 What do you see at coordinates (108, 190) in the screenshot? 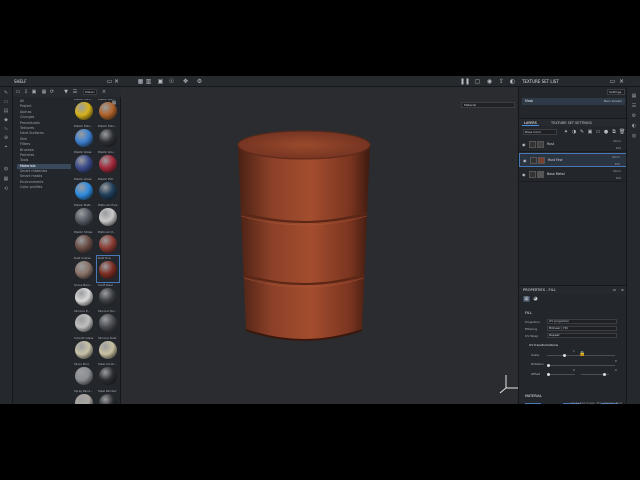
I see `shelf-material-item: Plastic PVC` at bounding box center [108, 190].